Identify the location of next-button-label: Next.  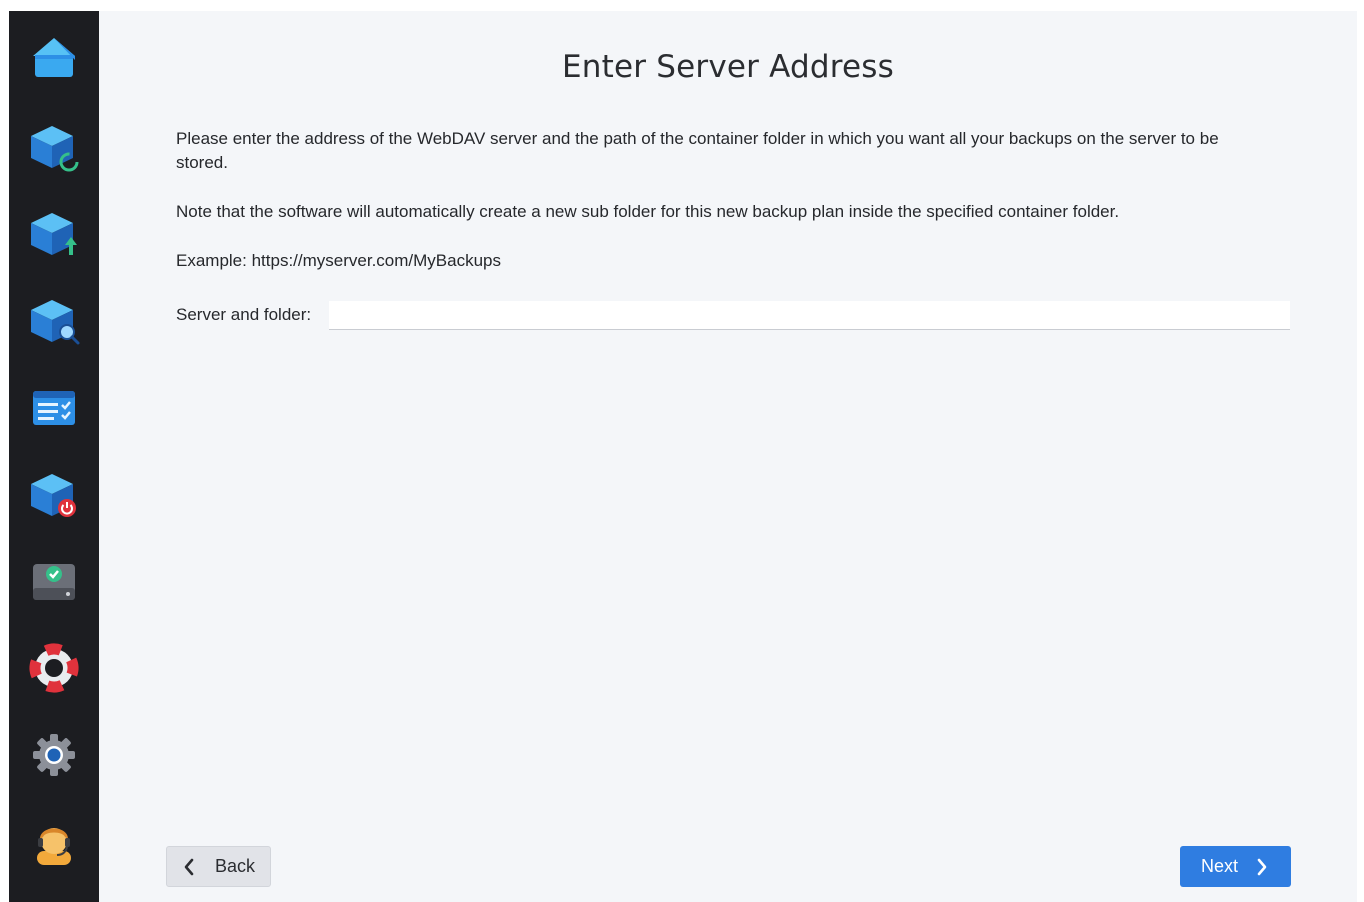
(1220, 866).